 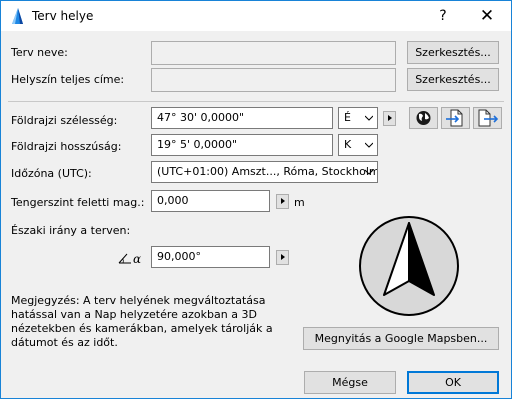 What do you see at coordinates (137, 258) in the screenshot?
I see `angle-symbol: α` at bounding box center [137, 258].